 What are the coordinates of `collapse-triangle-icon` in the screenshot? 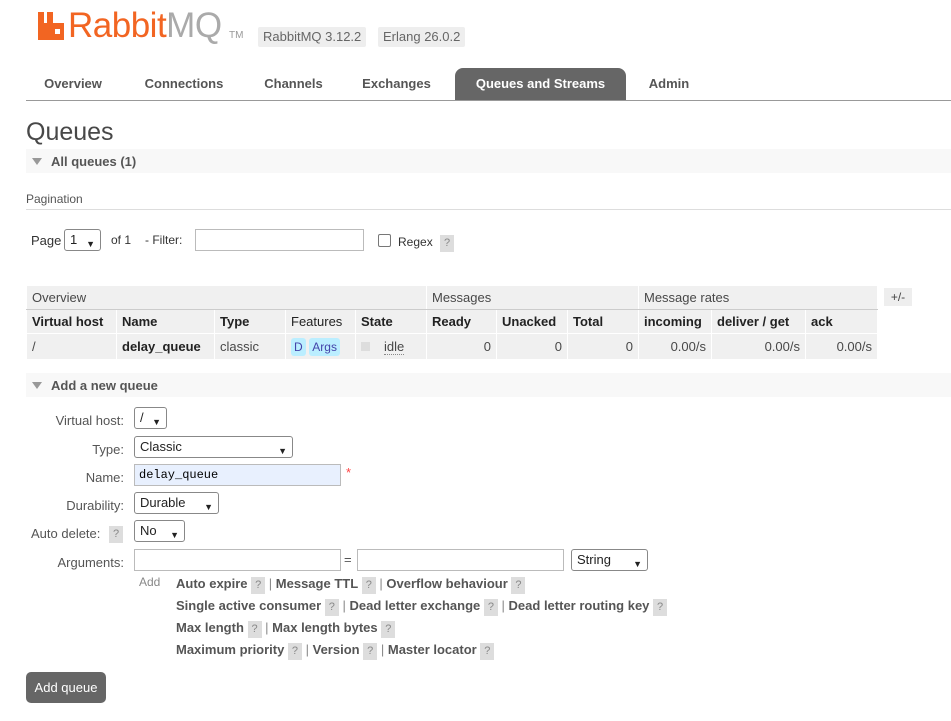 It's located at (37, 385).